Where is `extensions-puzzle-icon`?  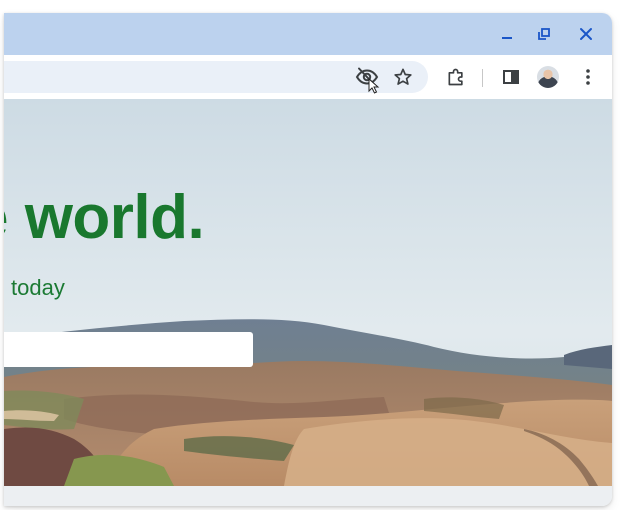 extensions-puzzle-icon is located at coordinates (455, 77).